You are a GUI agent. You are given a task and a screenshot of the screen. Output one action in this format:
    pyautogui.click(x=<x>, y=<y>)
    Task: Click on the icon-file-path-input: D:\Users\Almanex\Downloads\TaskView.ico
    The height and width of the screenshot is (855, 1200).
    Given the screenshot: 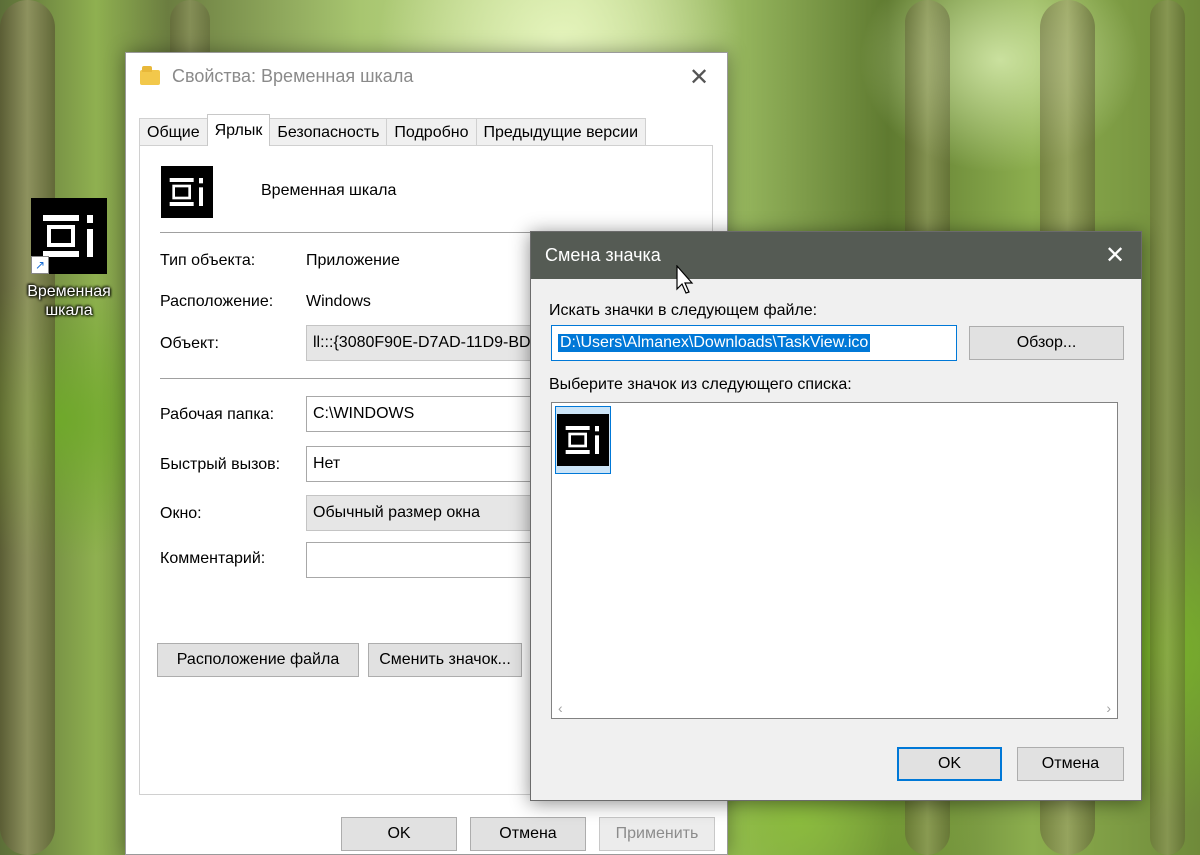 What is the action you would take?
    pyautogui.click(x=754, y=343)
    